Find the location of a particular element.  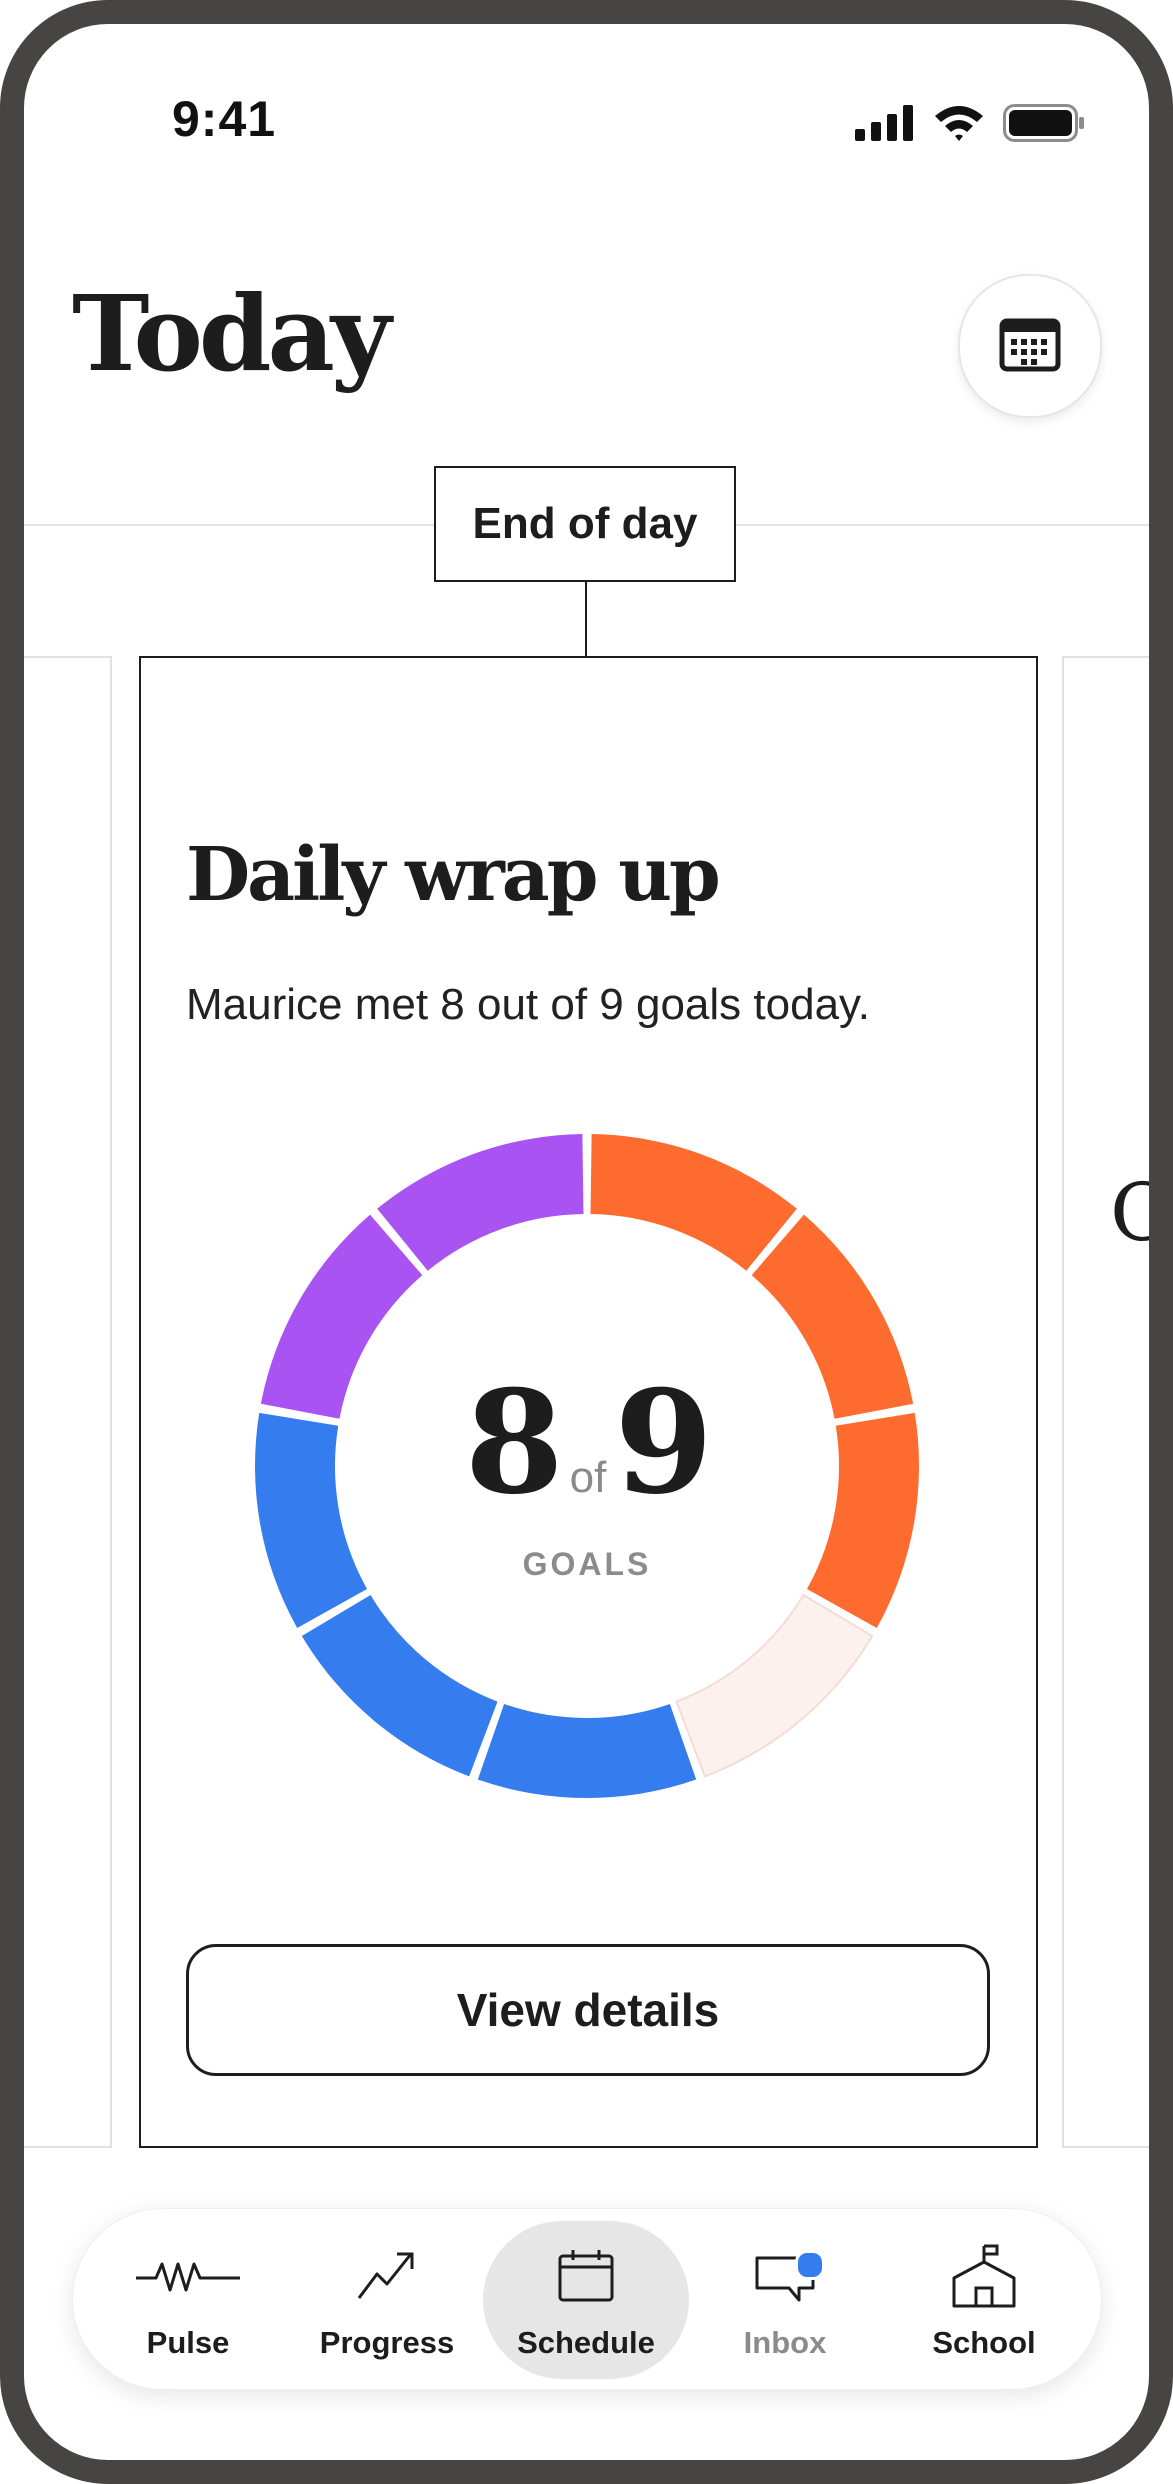

card-title: Daily wrap up is located at coordinates (453, 875).